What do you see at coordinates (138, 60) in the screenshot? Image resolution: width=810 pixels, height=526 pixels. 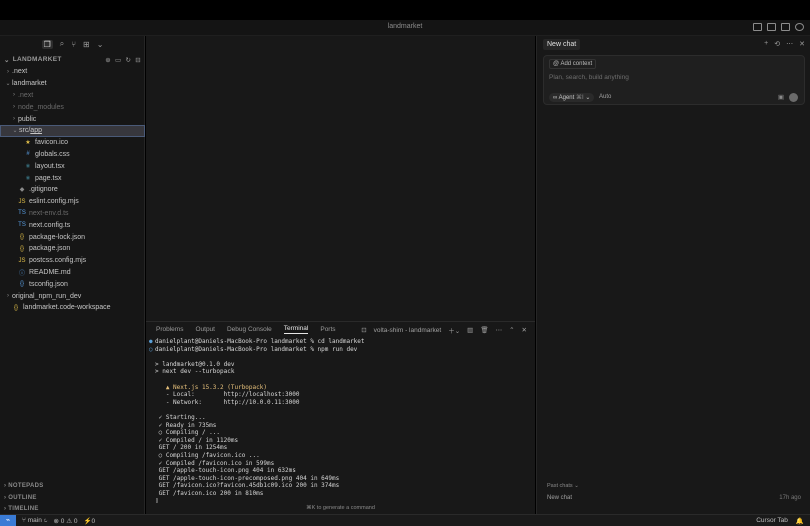 I see `collapse-all-icon: ⊟` at bounding box center [138, 60].